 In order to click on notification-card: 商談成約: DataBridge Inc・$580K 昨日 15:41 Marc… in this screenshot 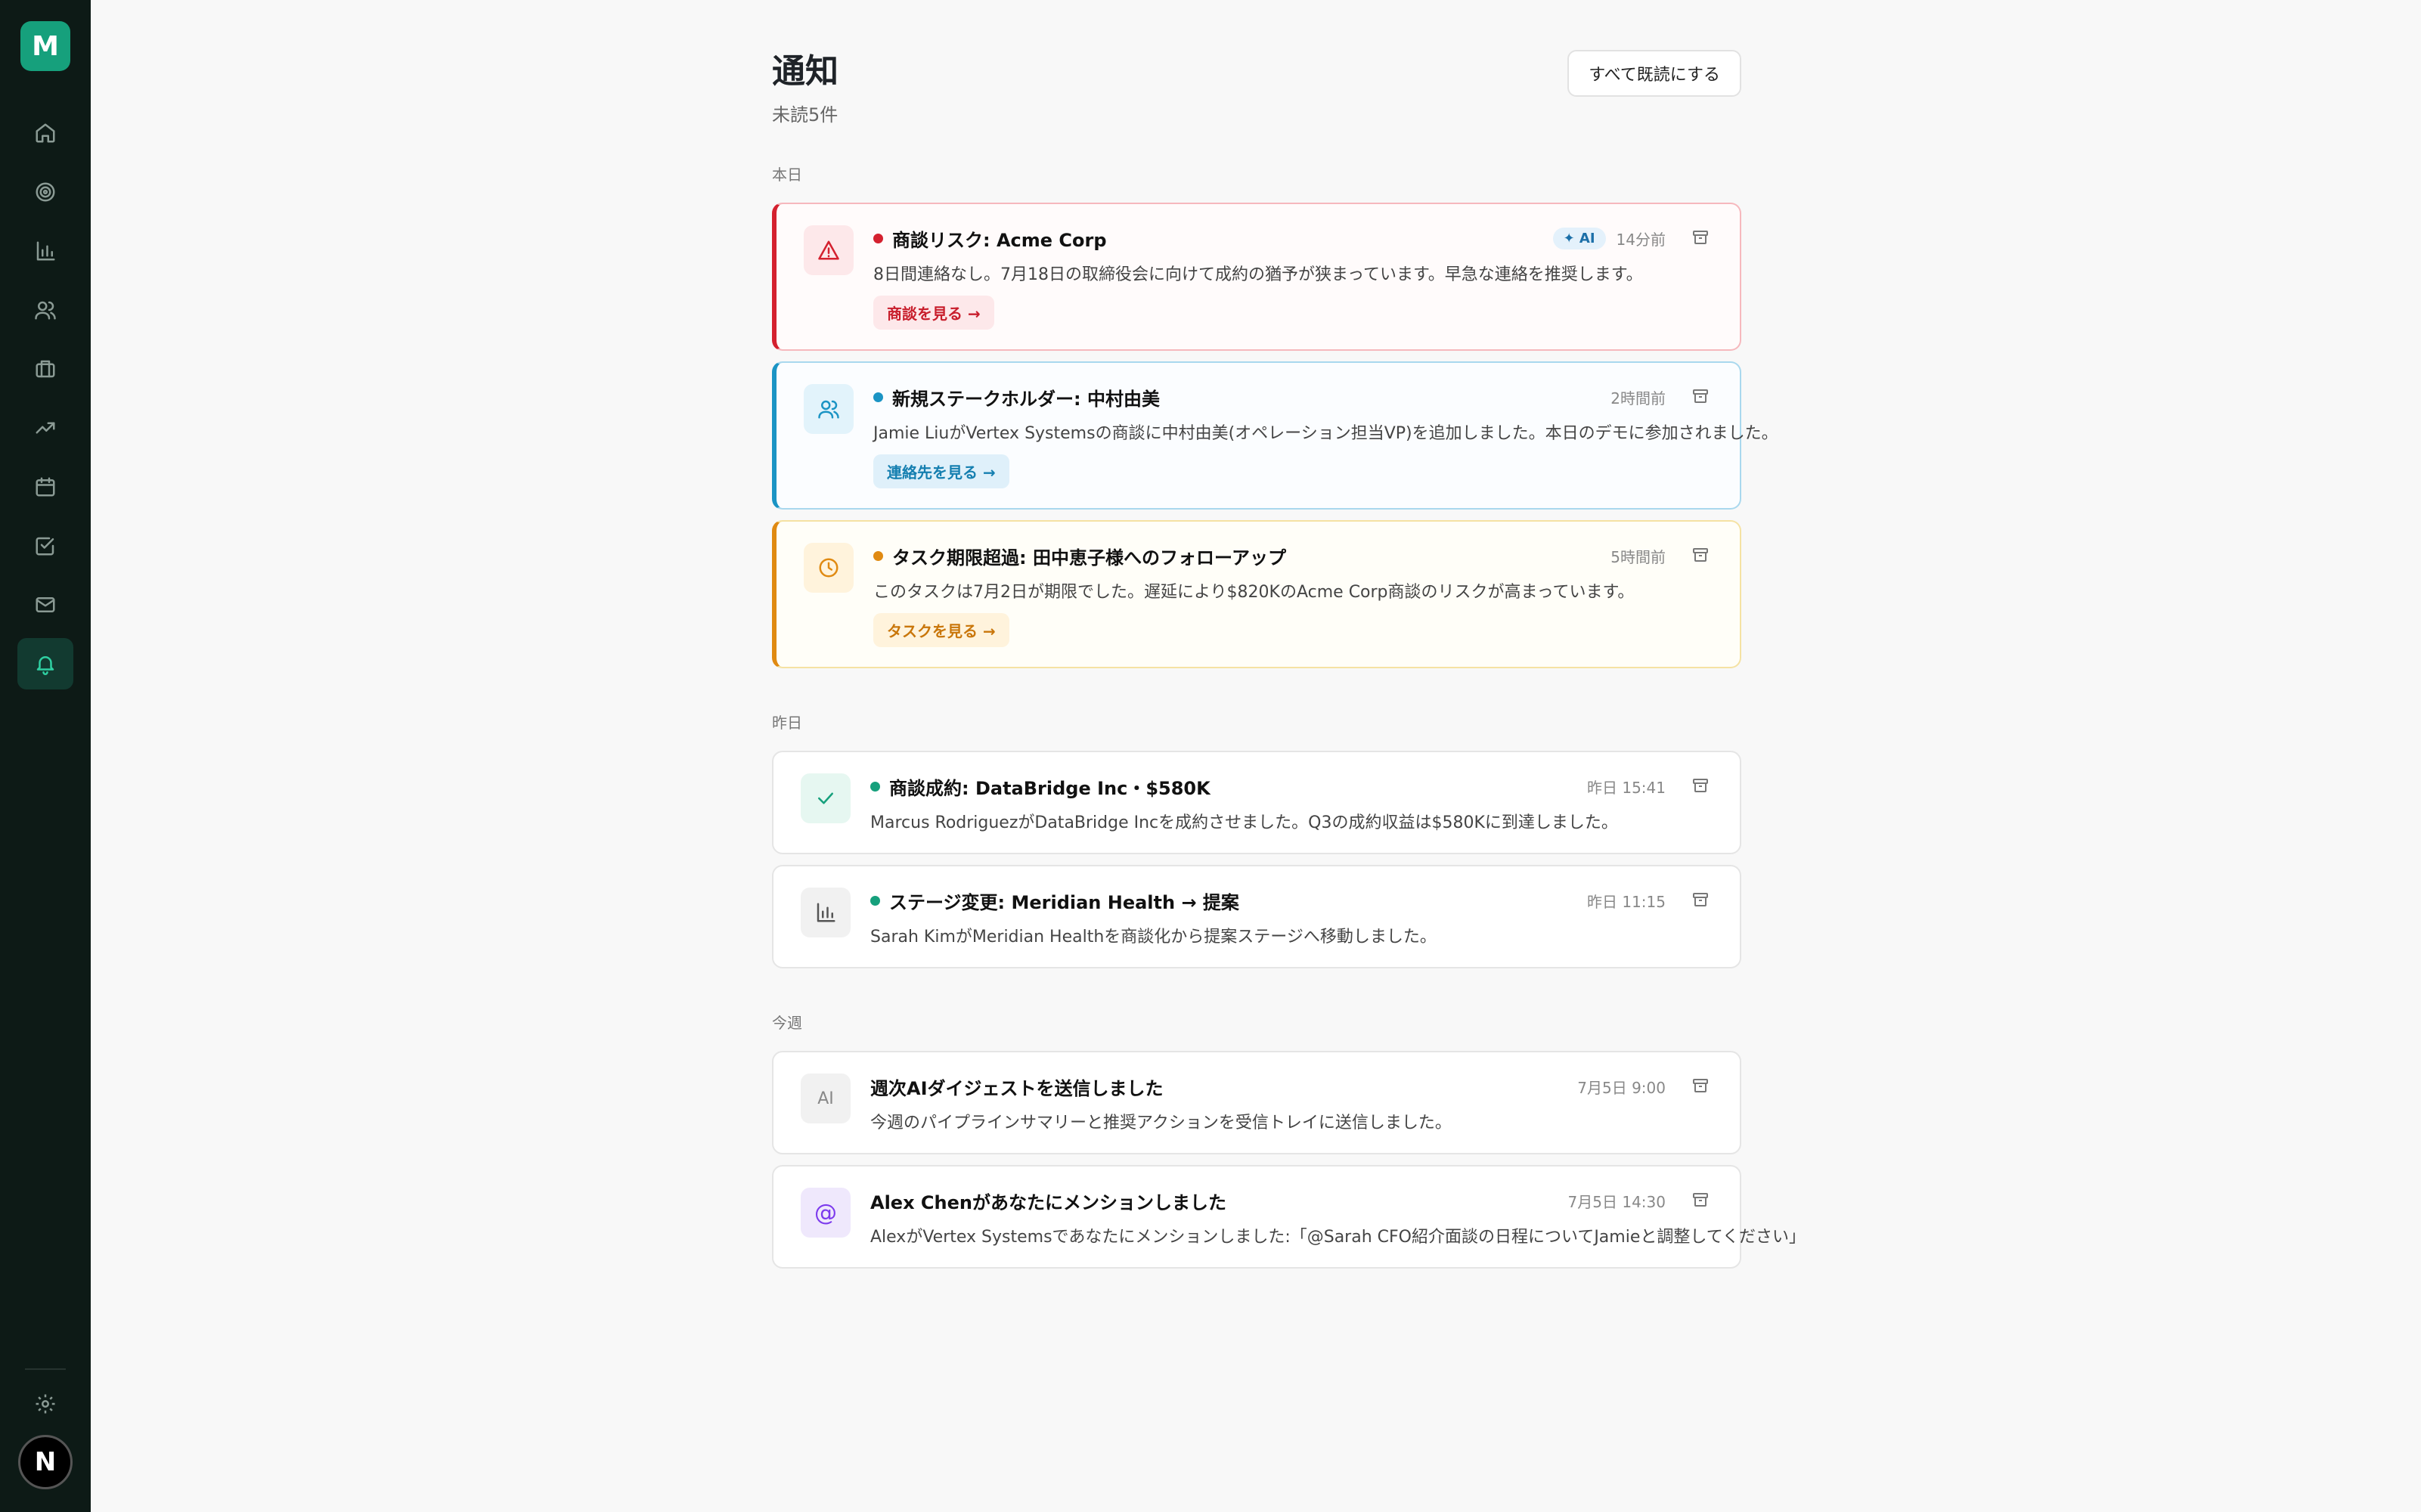, I will do `click(1257, 803)`.